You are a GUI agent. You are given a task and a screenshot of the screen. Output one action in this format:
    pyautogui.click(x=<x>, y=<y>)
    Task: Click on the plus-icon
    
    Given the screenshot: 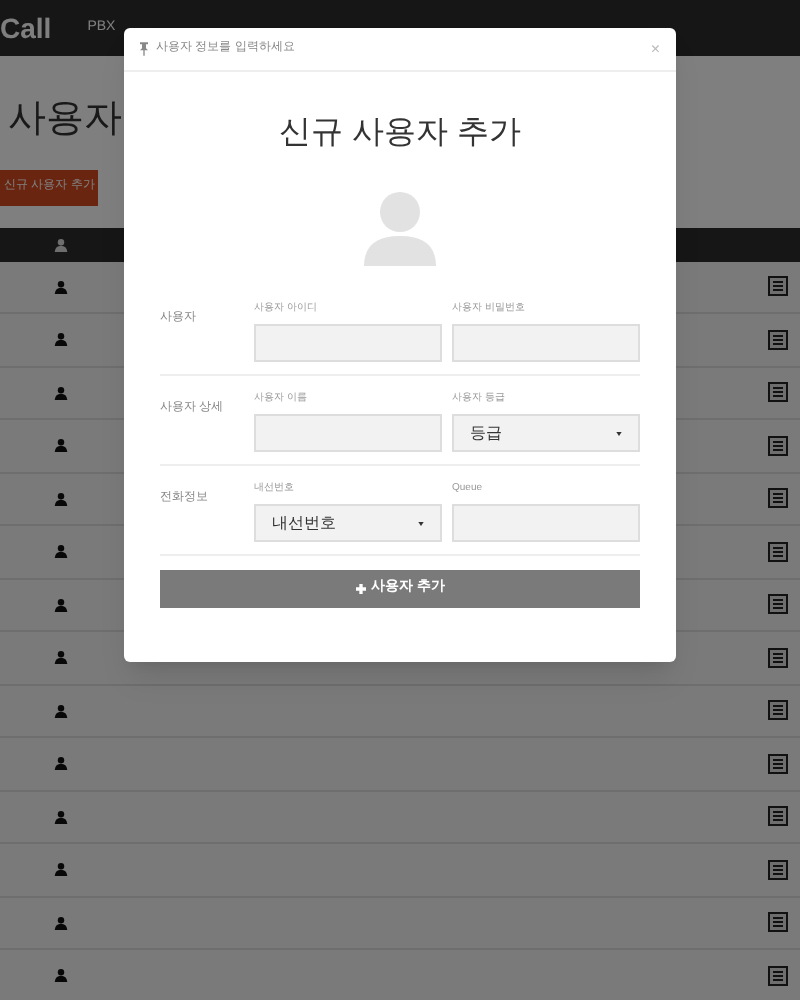 What is the action you would take?
    pyautogui.click(x=360, y=589)
    